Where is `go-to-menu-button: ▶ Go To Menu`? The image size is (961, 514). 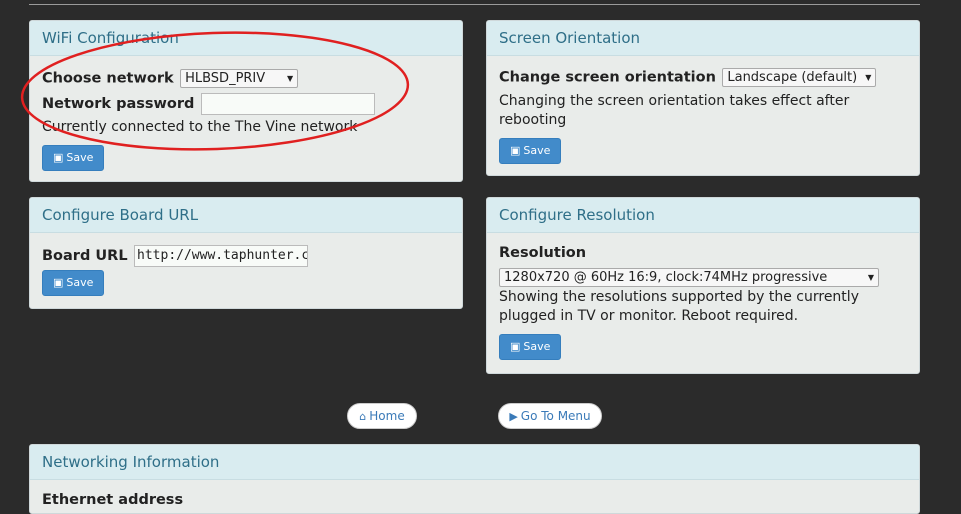
go-to-menu-button: ▶ Go To Menu is located at coordinates (550, 416).